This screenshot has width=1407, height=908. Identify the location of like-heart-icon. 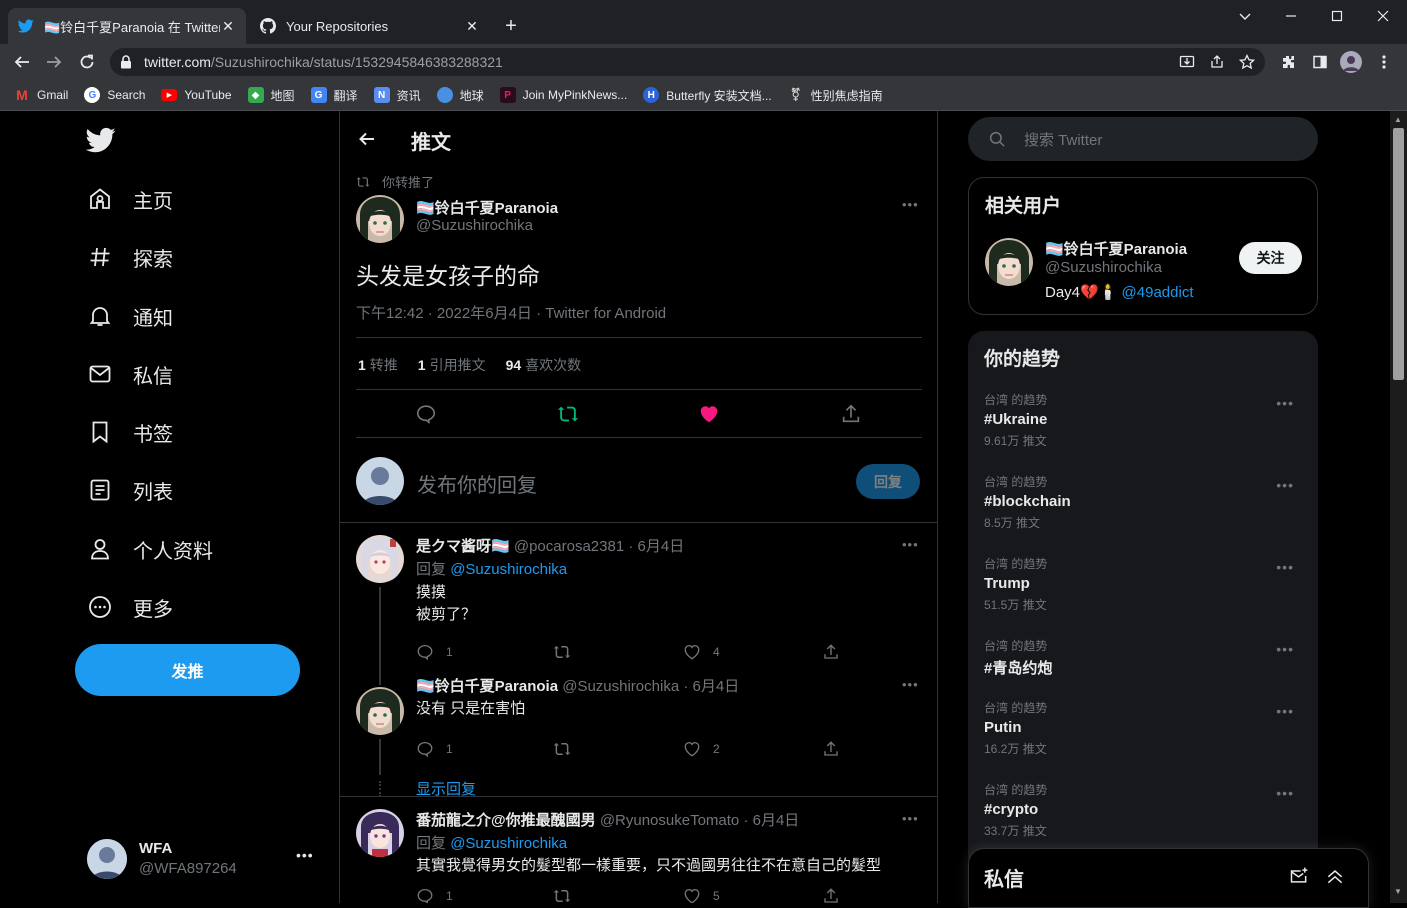
(709, 414).